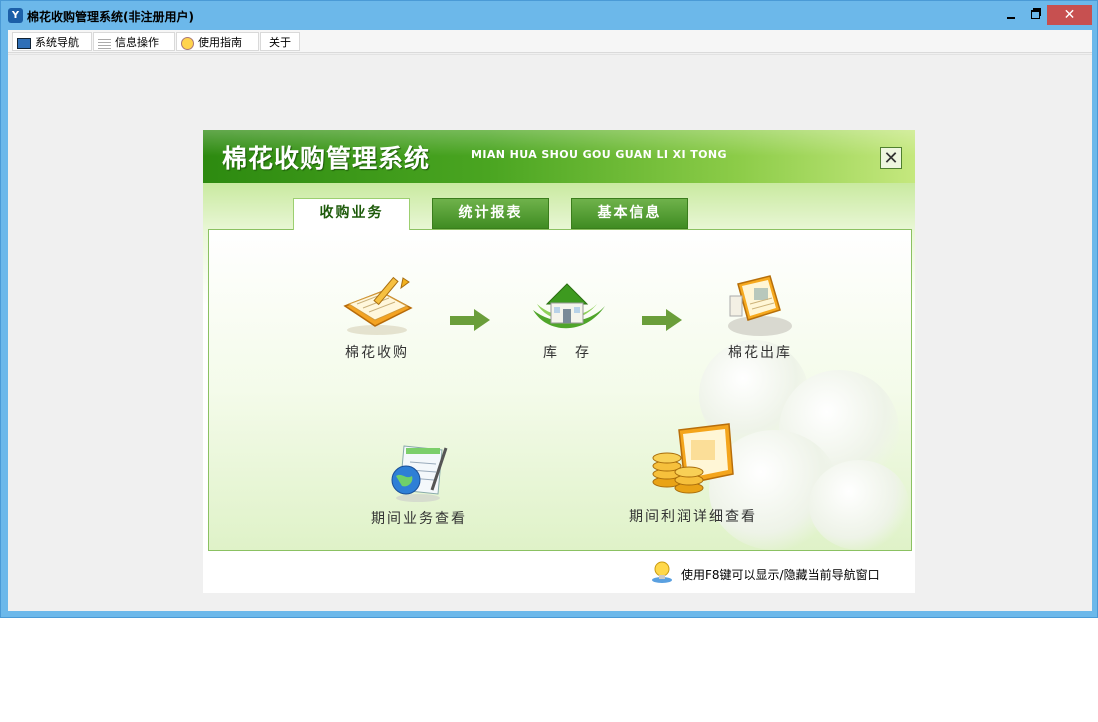 The height and width of the screenshot is (722, 1098). Describe the element at coordinates (377, 353) in the screenshot. I see `item-label: 棉花收购` at that location.